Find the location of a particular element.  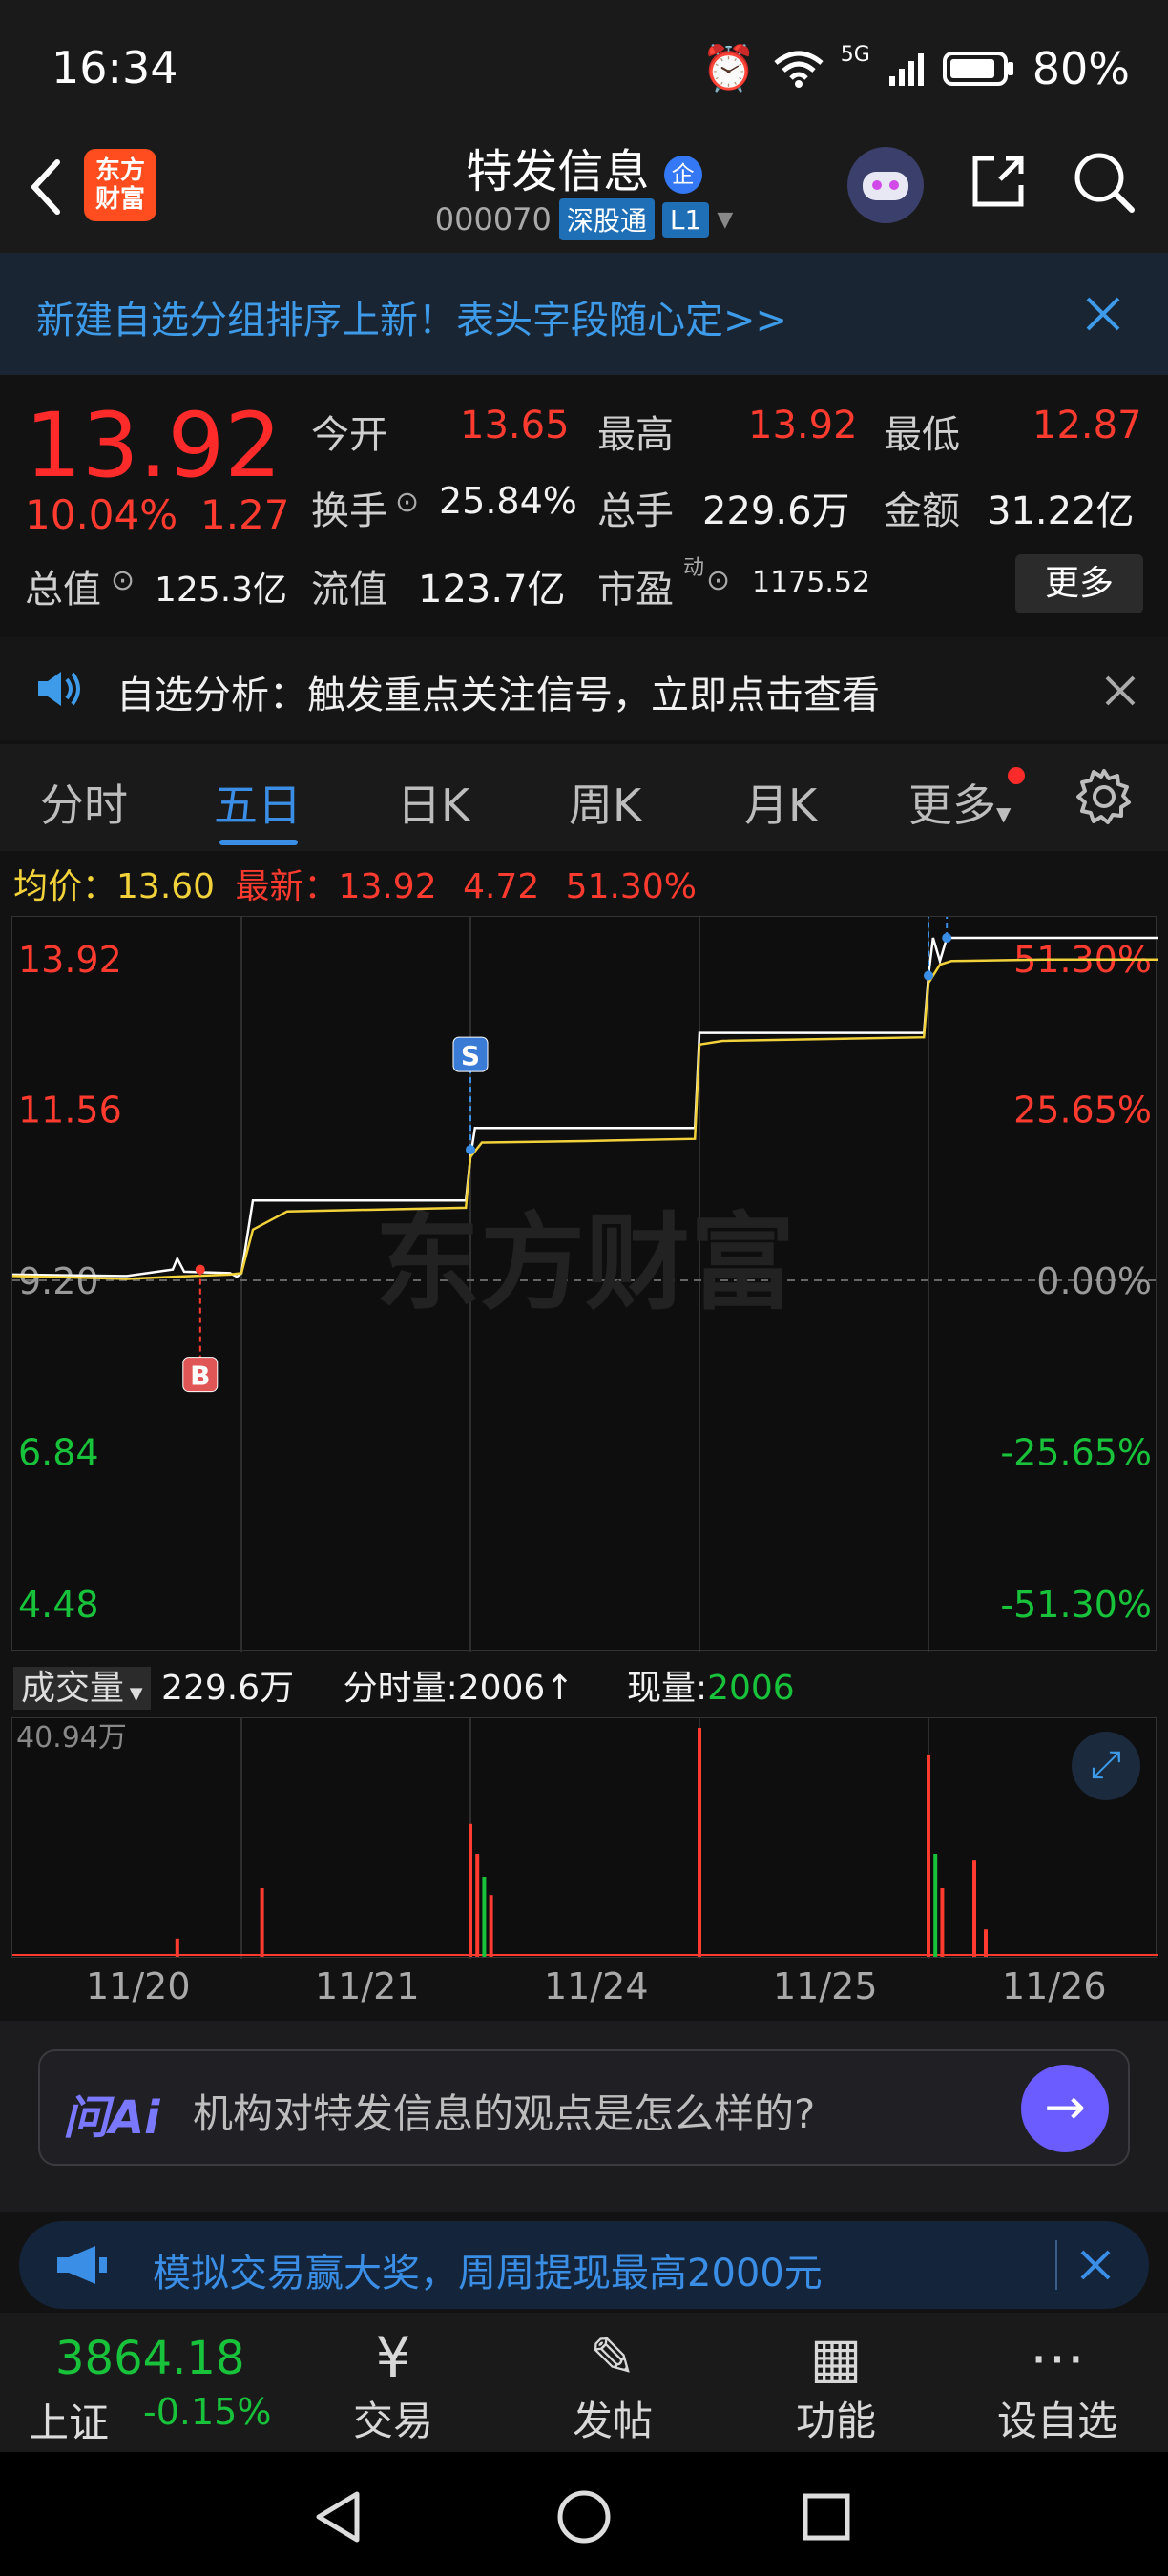

notice-bar: 自选分析：触发重点关注信号，立即点击查看 is located at coordinates (584, 688).